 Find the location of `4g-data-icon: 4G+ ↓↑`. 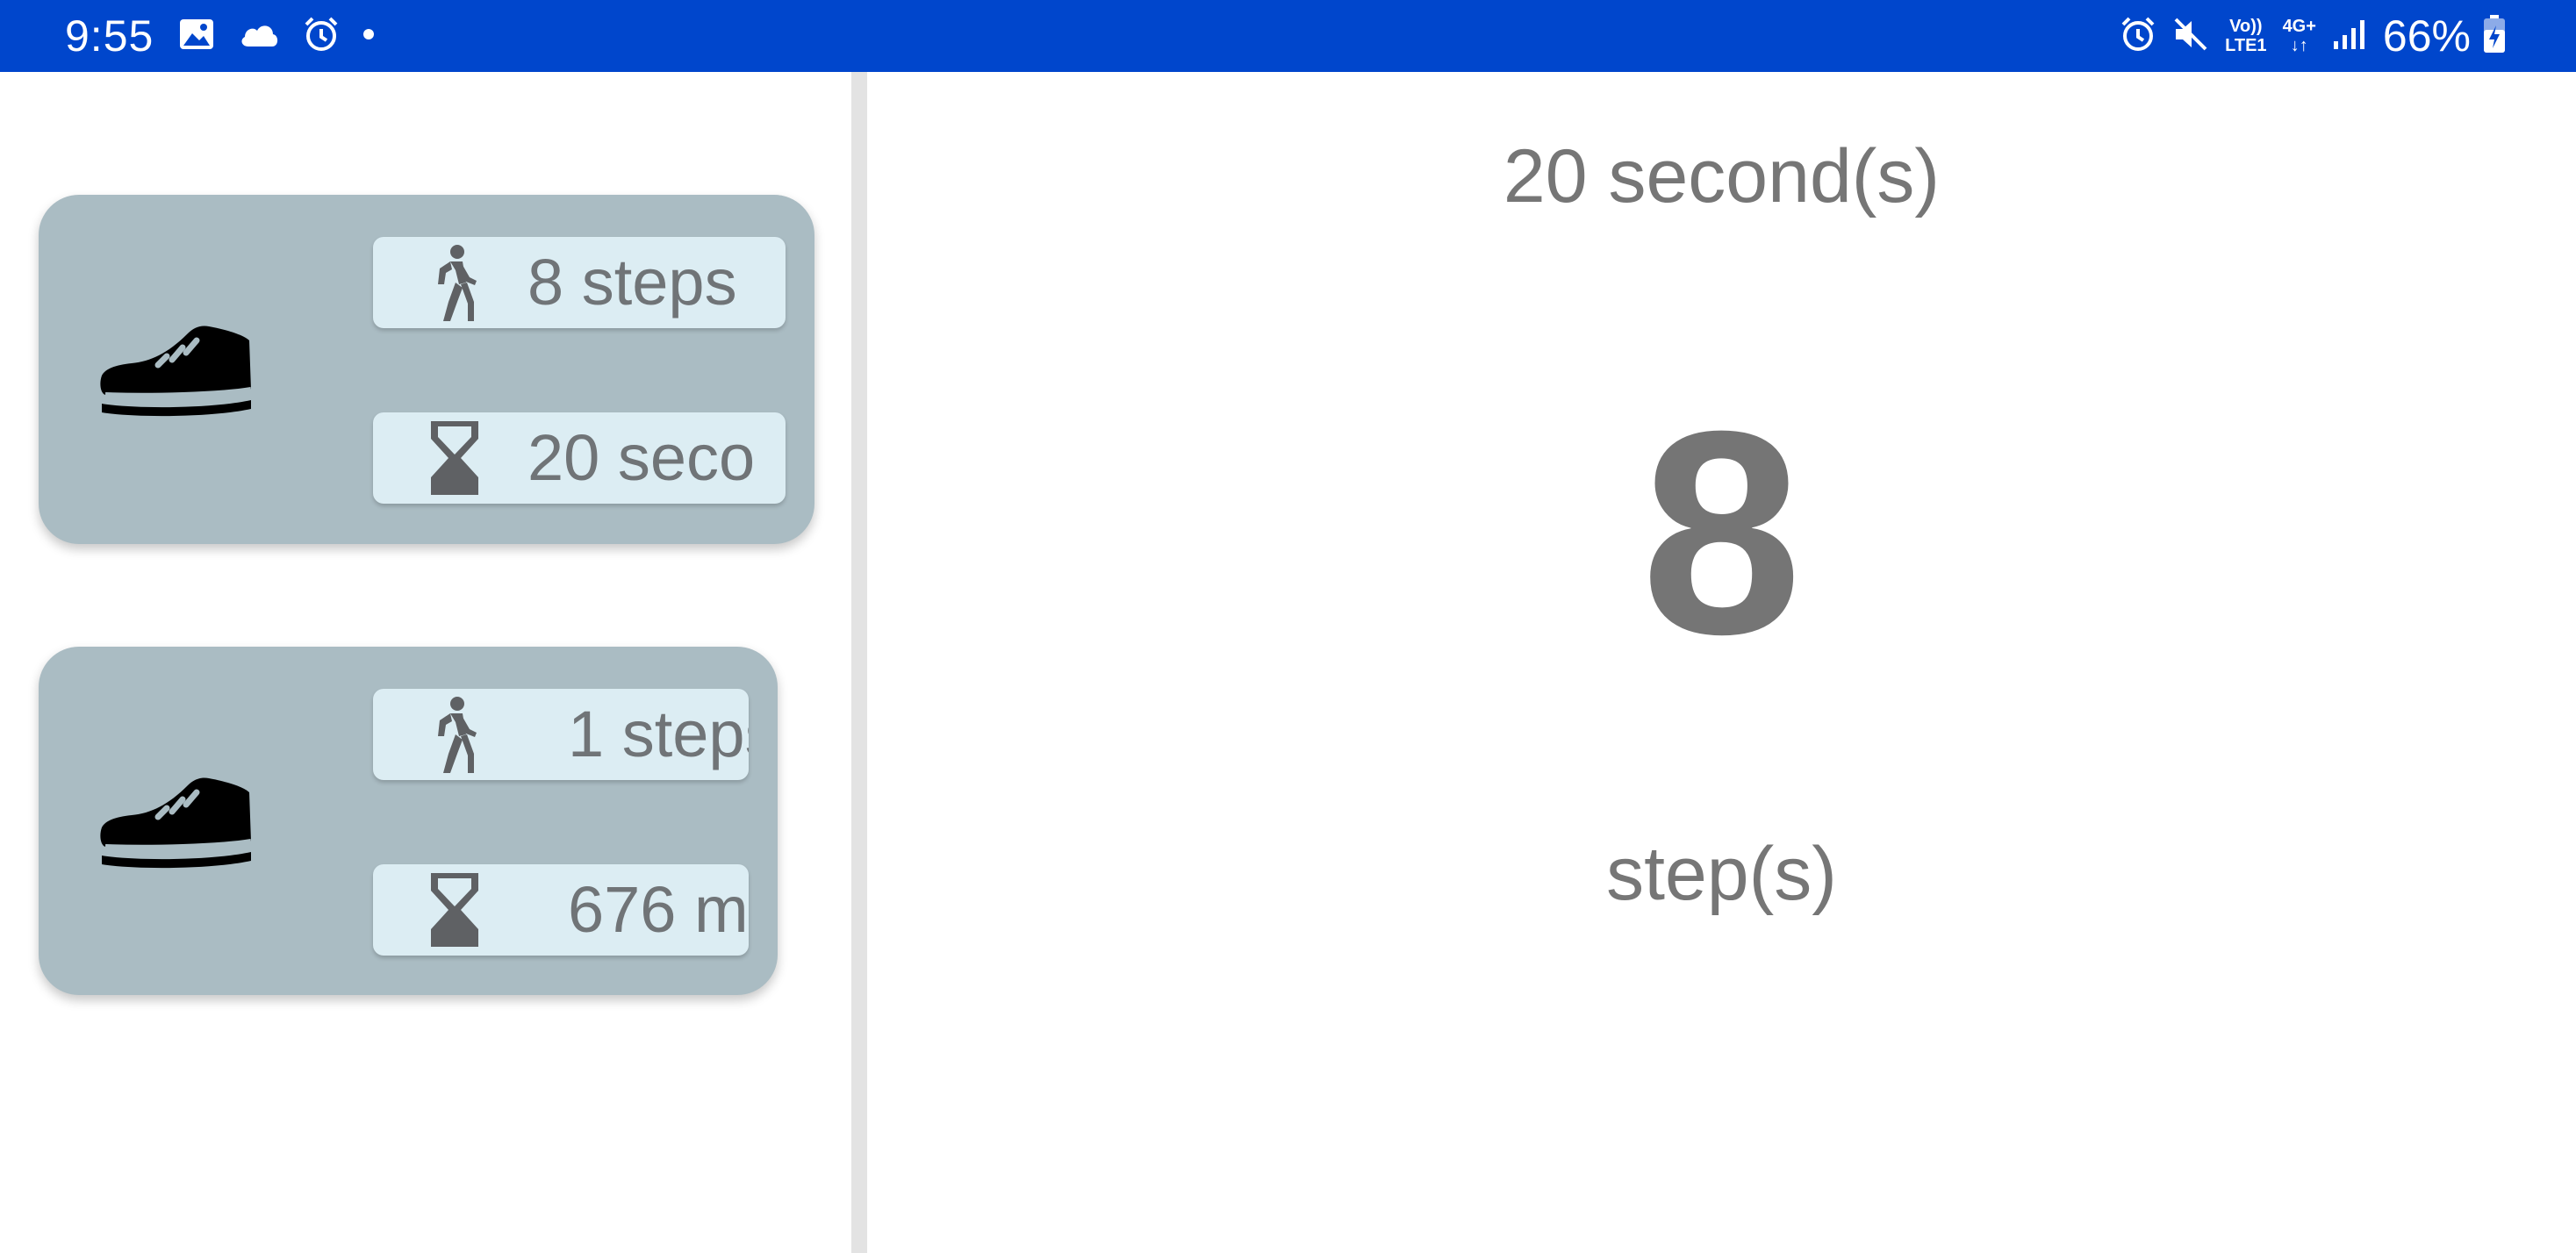

4g-data-icon: 4G+ ↓↑ is located at coordinates (2299, 36).